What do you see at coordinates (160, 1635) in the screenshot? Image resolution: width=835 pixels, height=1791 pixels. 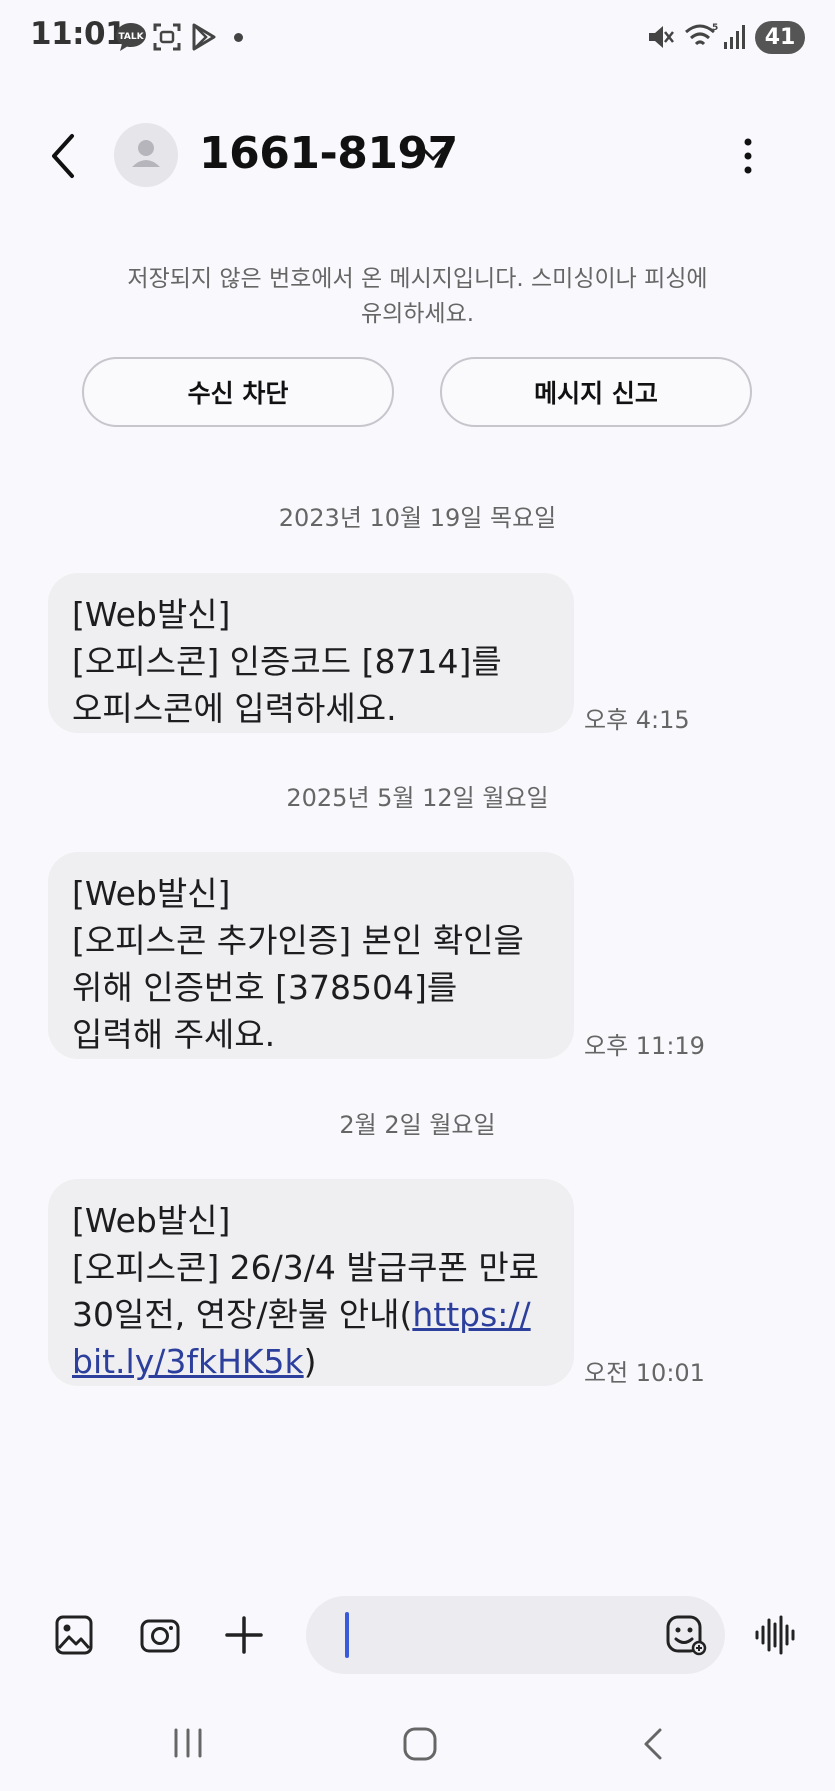 I see `camera-icon` at bounding box center [160, 1635].